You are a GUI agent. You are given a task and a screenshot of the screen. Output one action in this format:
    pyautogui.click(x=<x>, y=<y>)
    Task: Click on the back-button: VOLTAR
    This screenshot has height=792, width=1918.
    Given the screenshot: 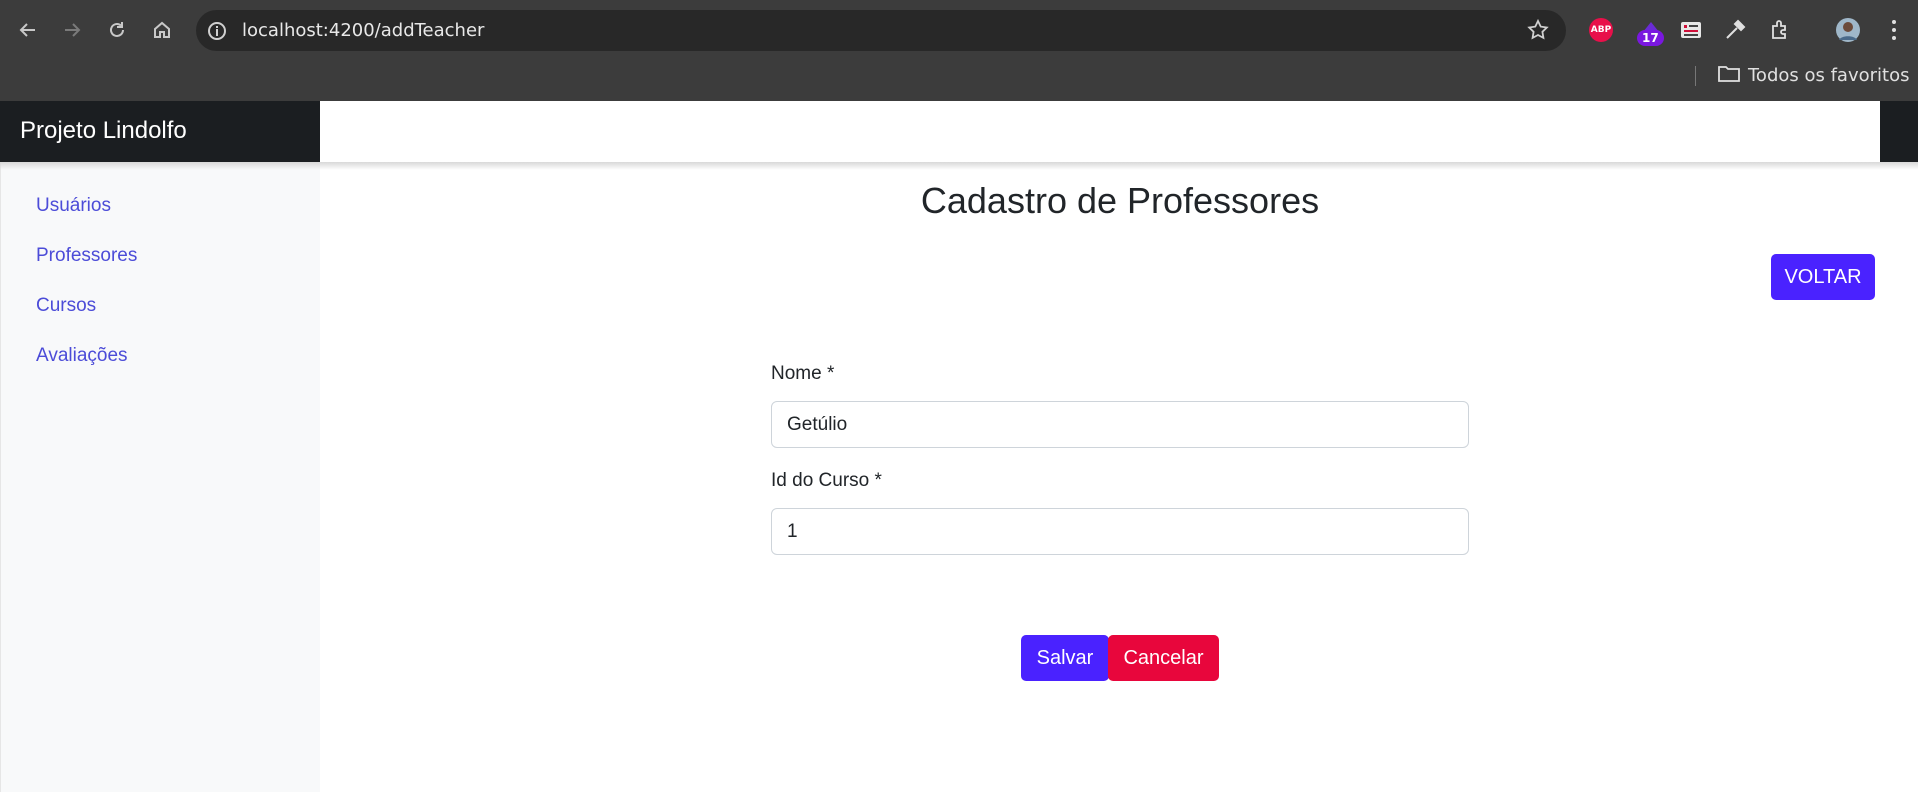 What is the action you would take?
    pyautogui.click(x=1823, y=277)
    